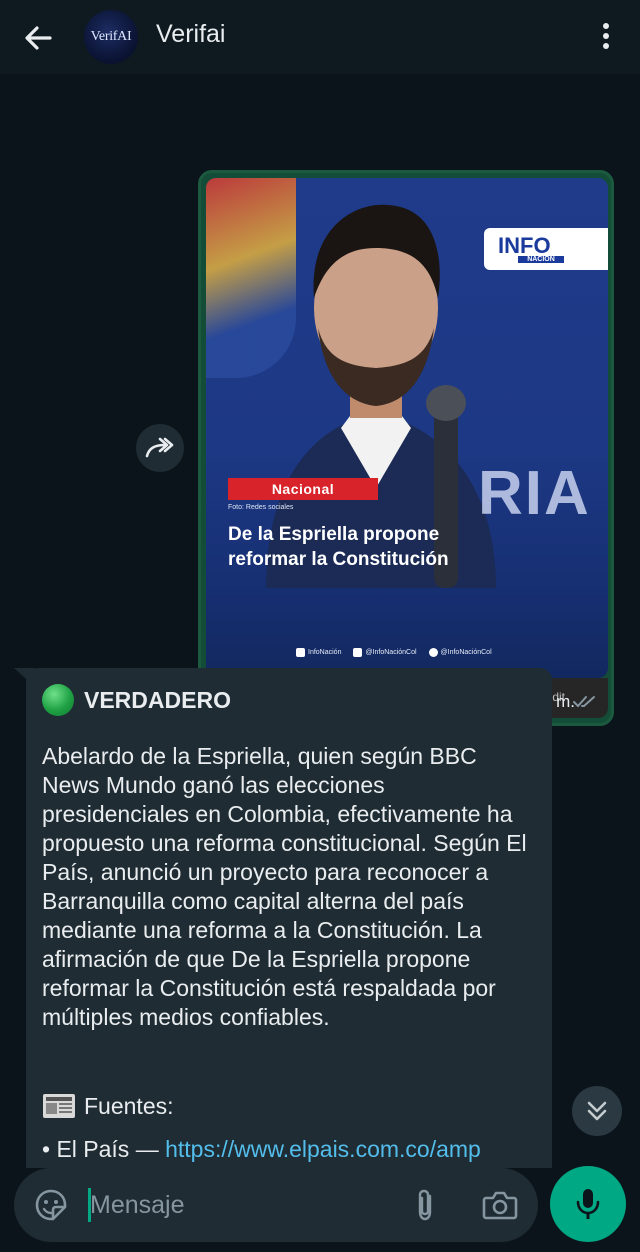 This screenshot has height=1252, width=640. Describe the element at coordinates (190, 34) in the screenshot. I see `chat-title: Verifai` at that location.